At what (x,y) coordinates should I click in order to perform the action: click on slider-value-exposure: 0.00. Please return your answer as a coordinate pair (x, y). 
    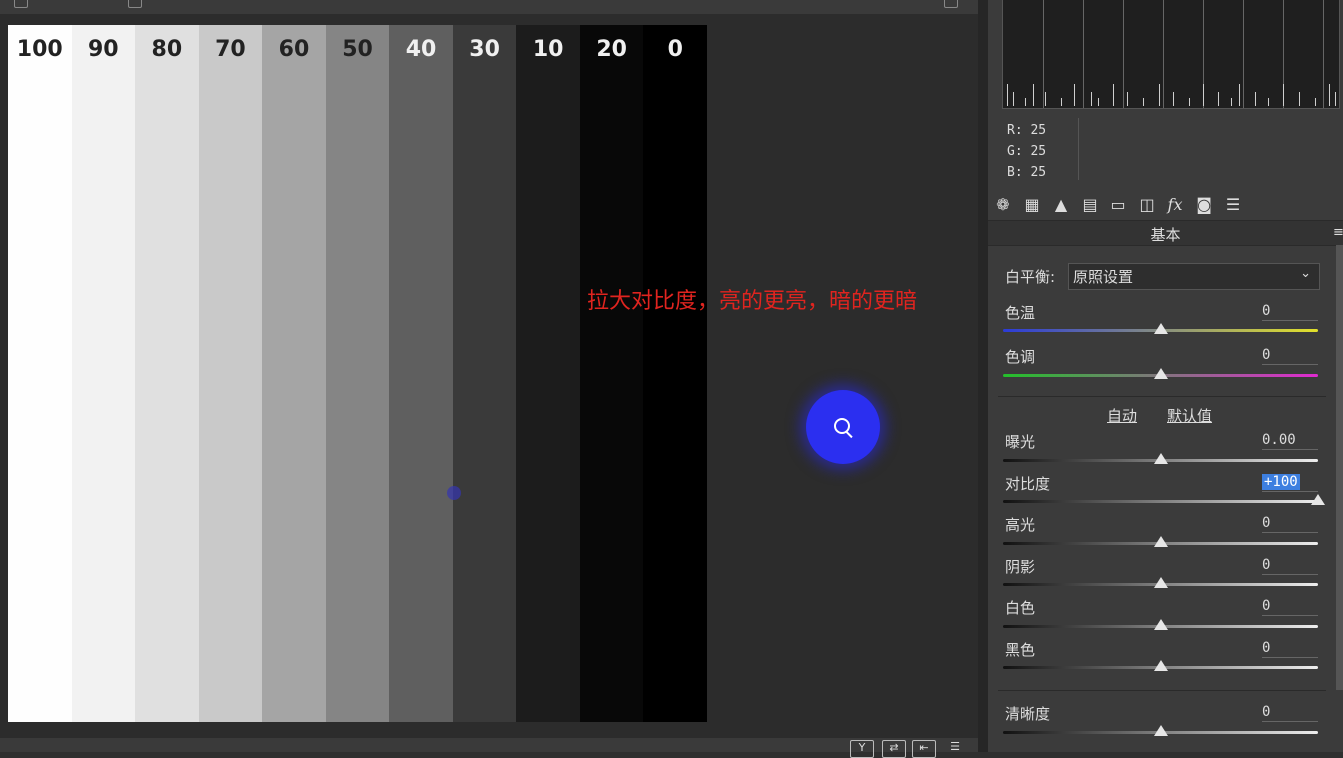
    Looking at the image, I should click on (1290, 441).